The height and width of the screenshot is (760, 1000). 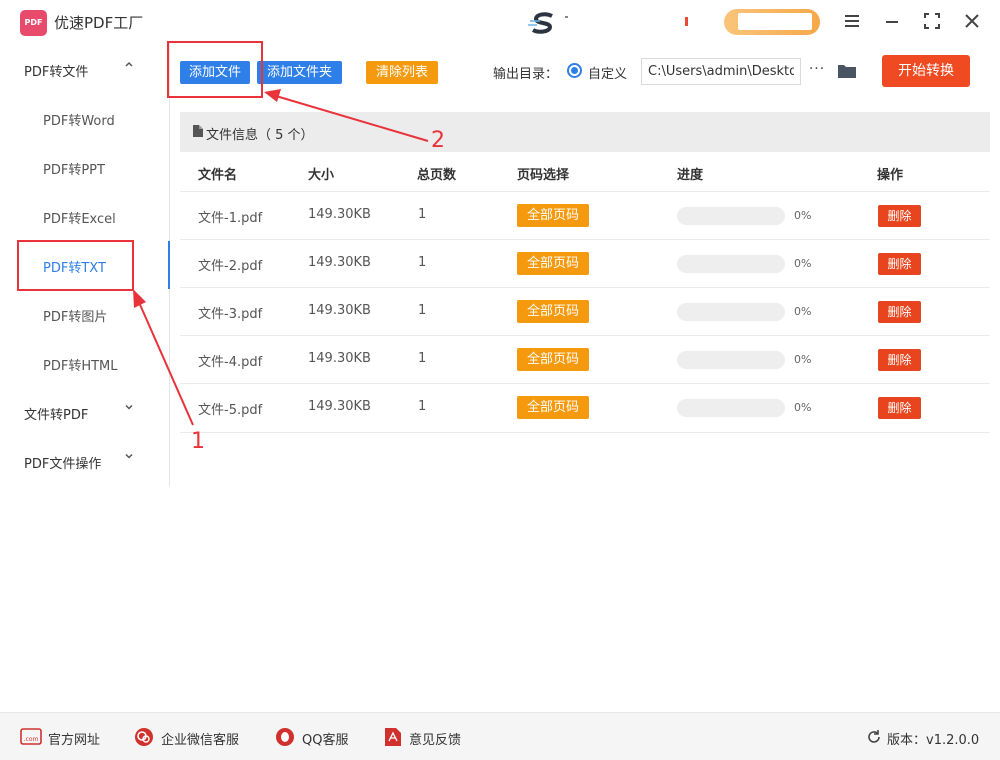 I want to click on sidebar-group-label: 文件转PDF, so click(x=56, y=415).